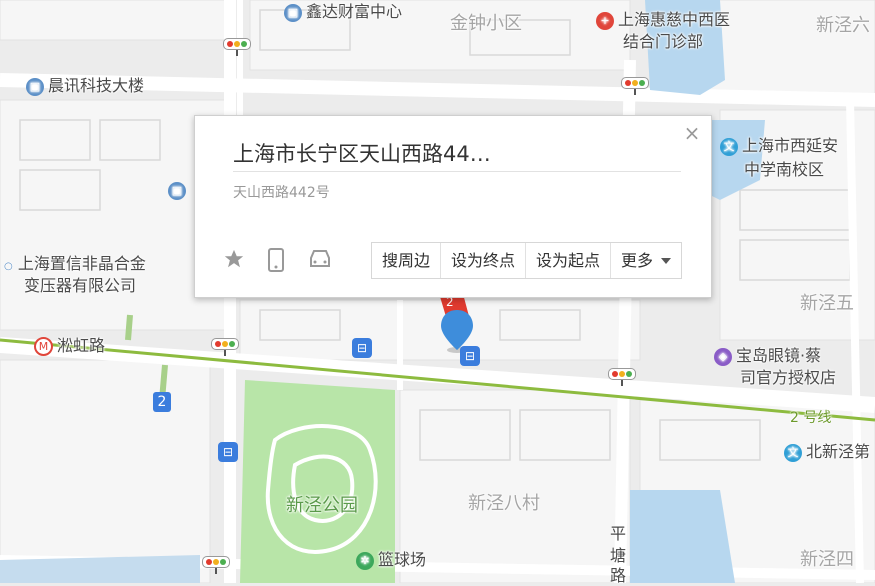  What do you see at coordinates (723, 356) in the screenshot?
I see `shopping-icon: ◈` at bounding box center [723, 356].